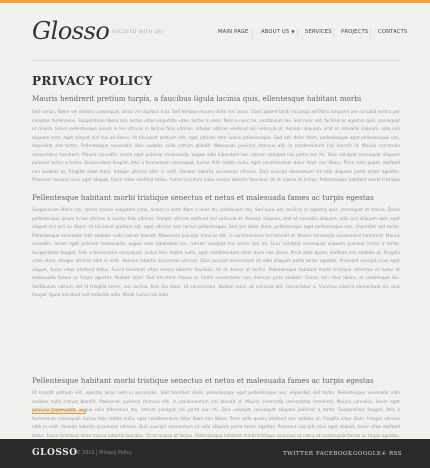  What do you see at coordinates (293, 31) in the screenshot?
I see `chevron-down-icon: ▼` at bounding box center [293, 31].